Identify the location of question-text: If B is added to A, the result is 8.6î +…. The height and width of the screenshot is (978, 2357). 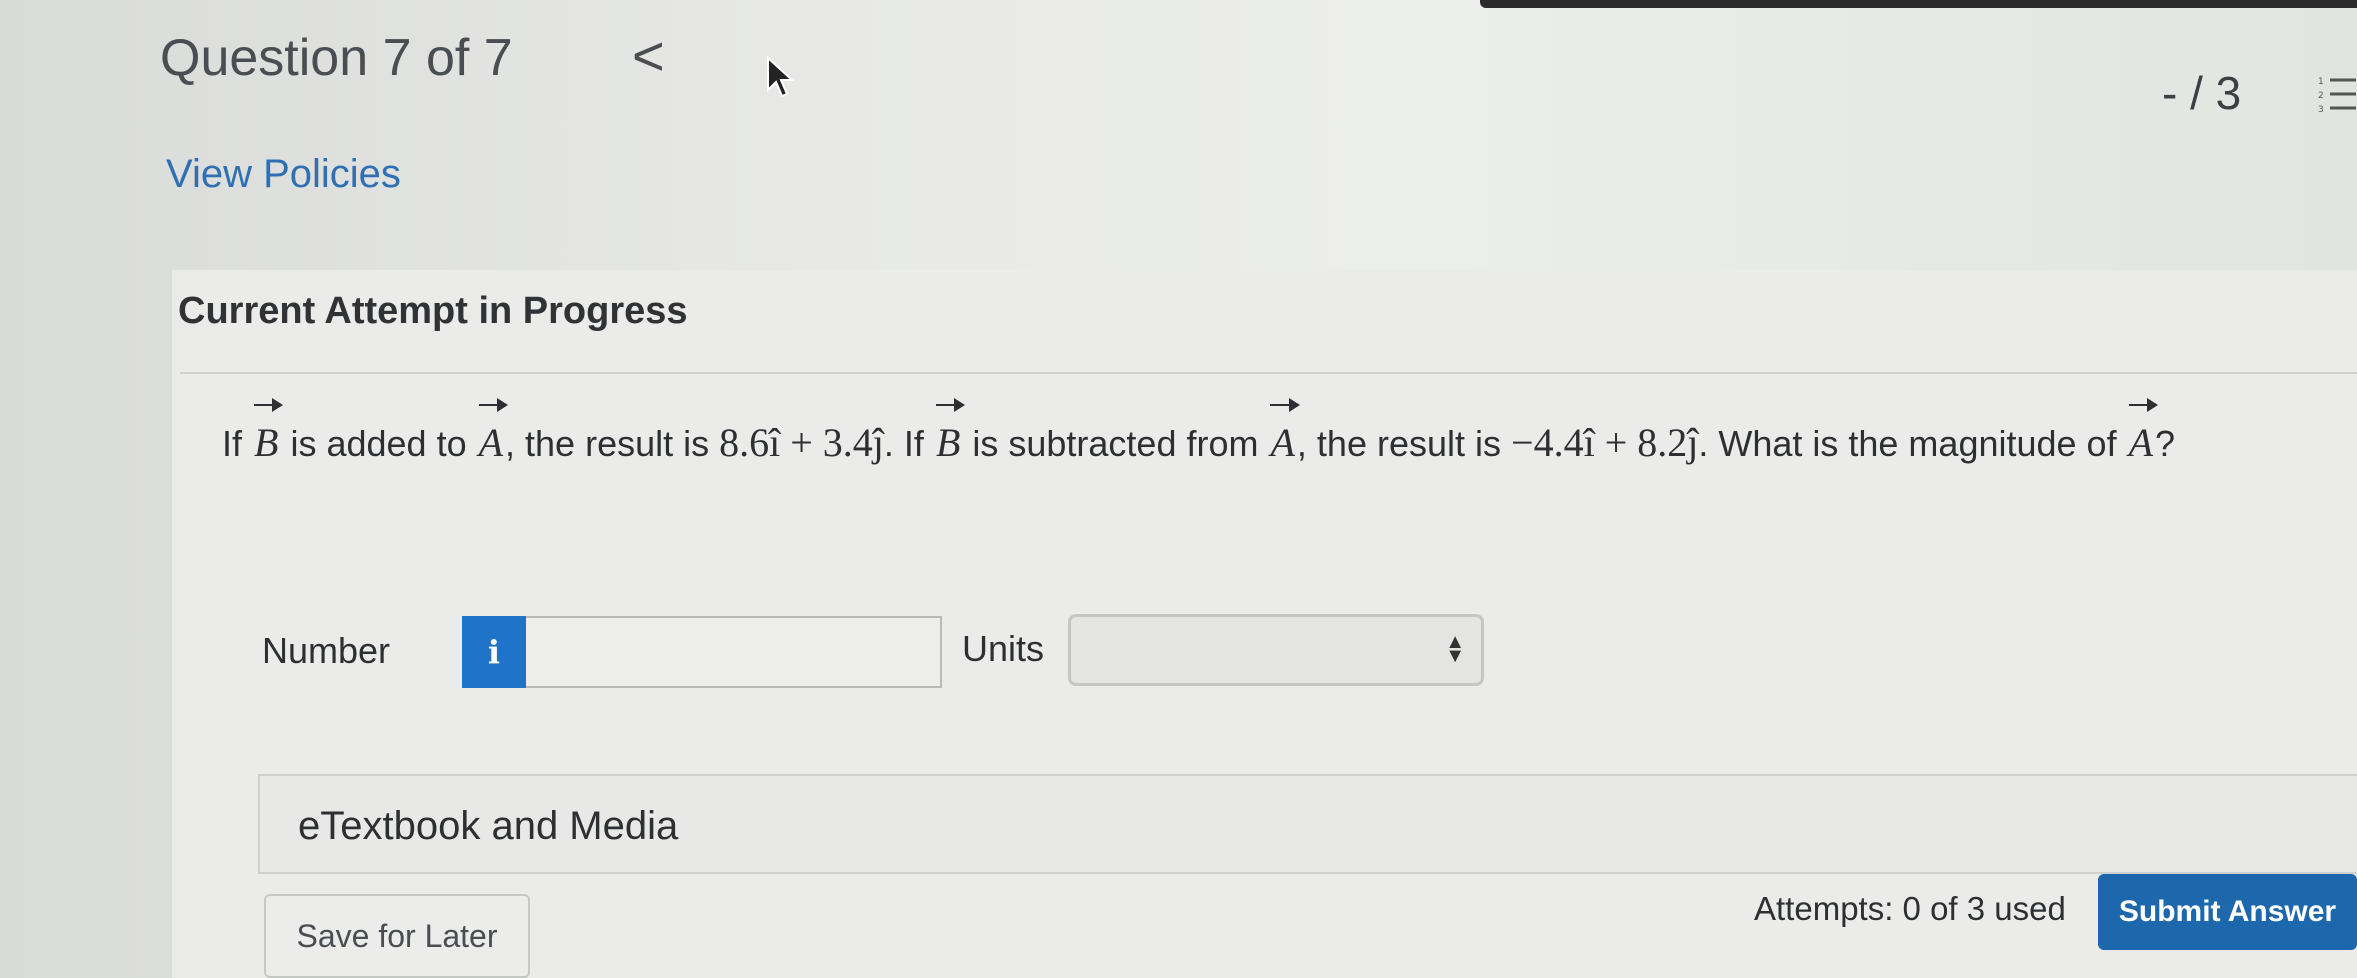
(1199, 438).